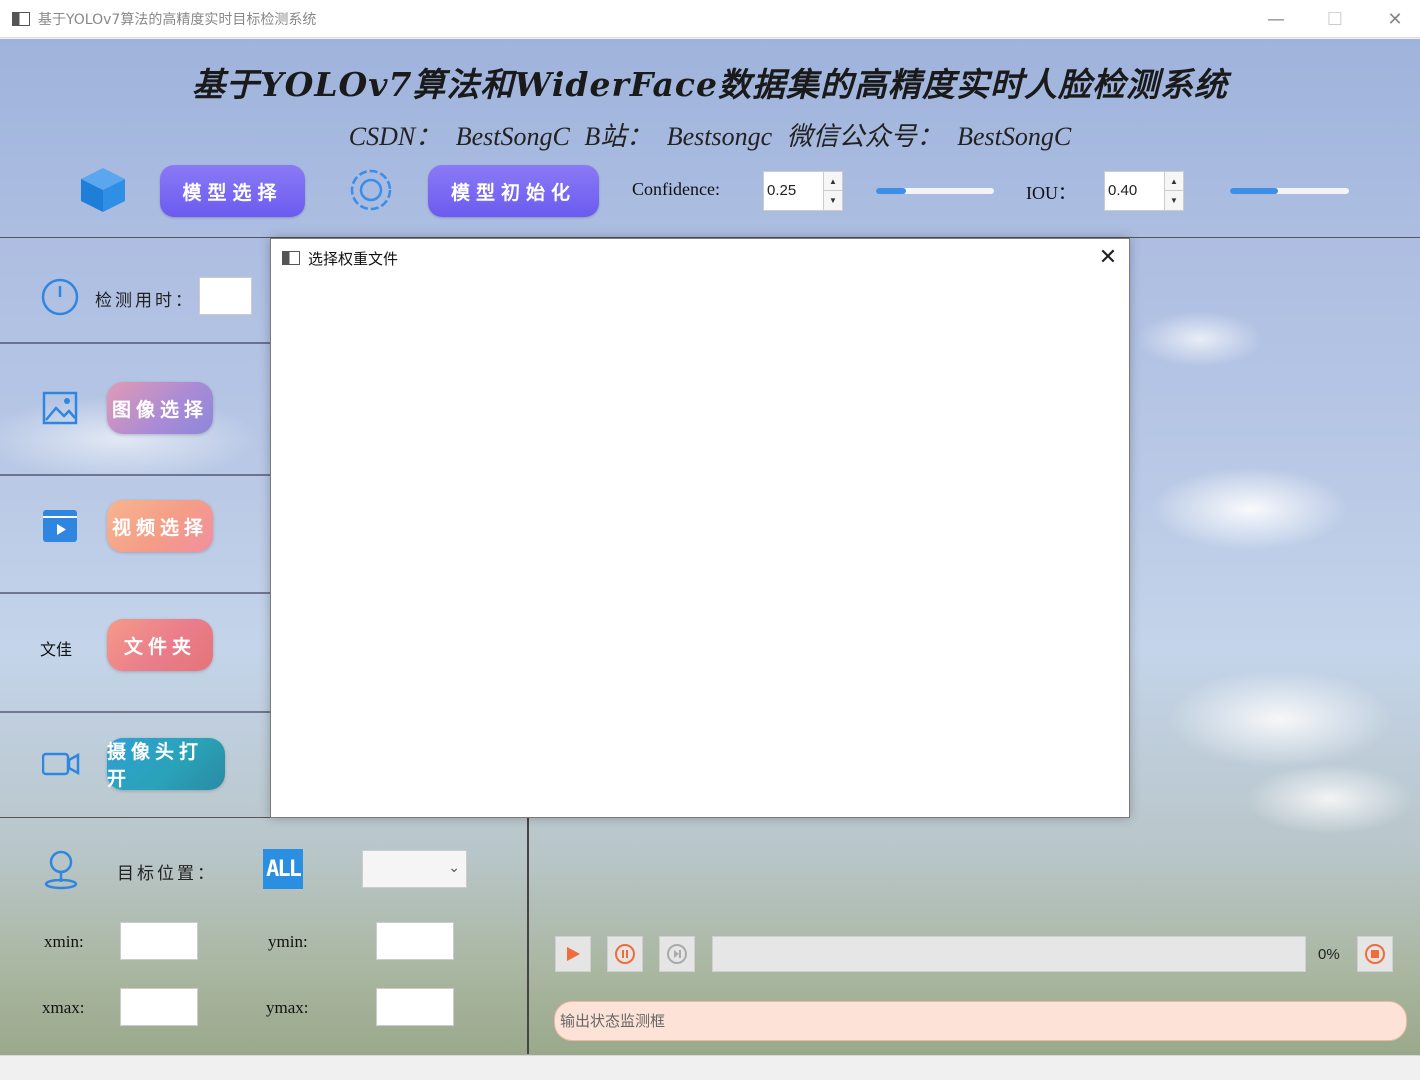 The image size is (1420, 1080). Describe the element at coordinates (1276, 19) in the screenshot. I see `minimize-button: —` at that location.